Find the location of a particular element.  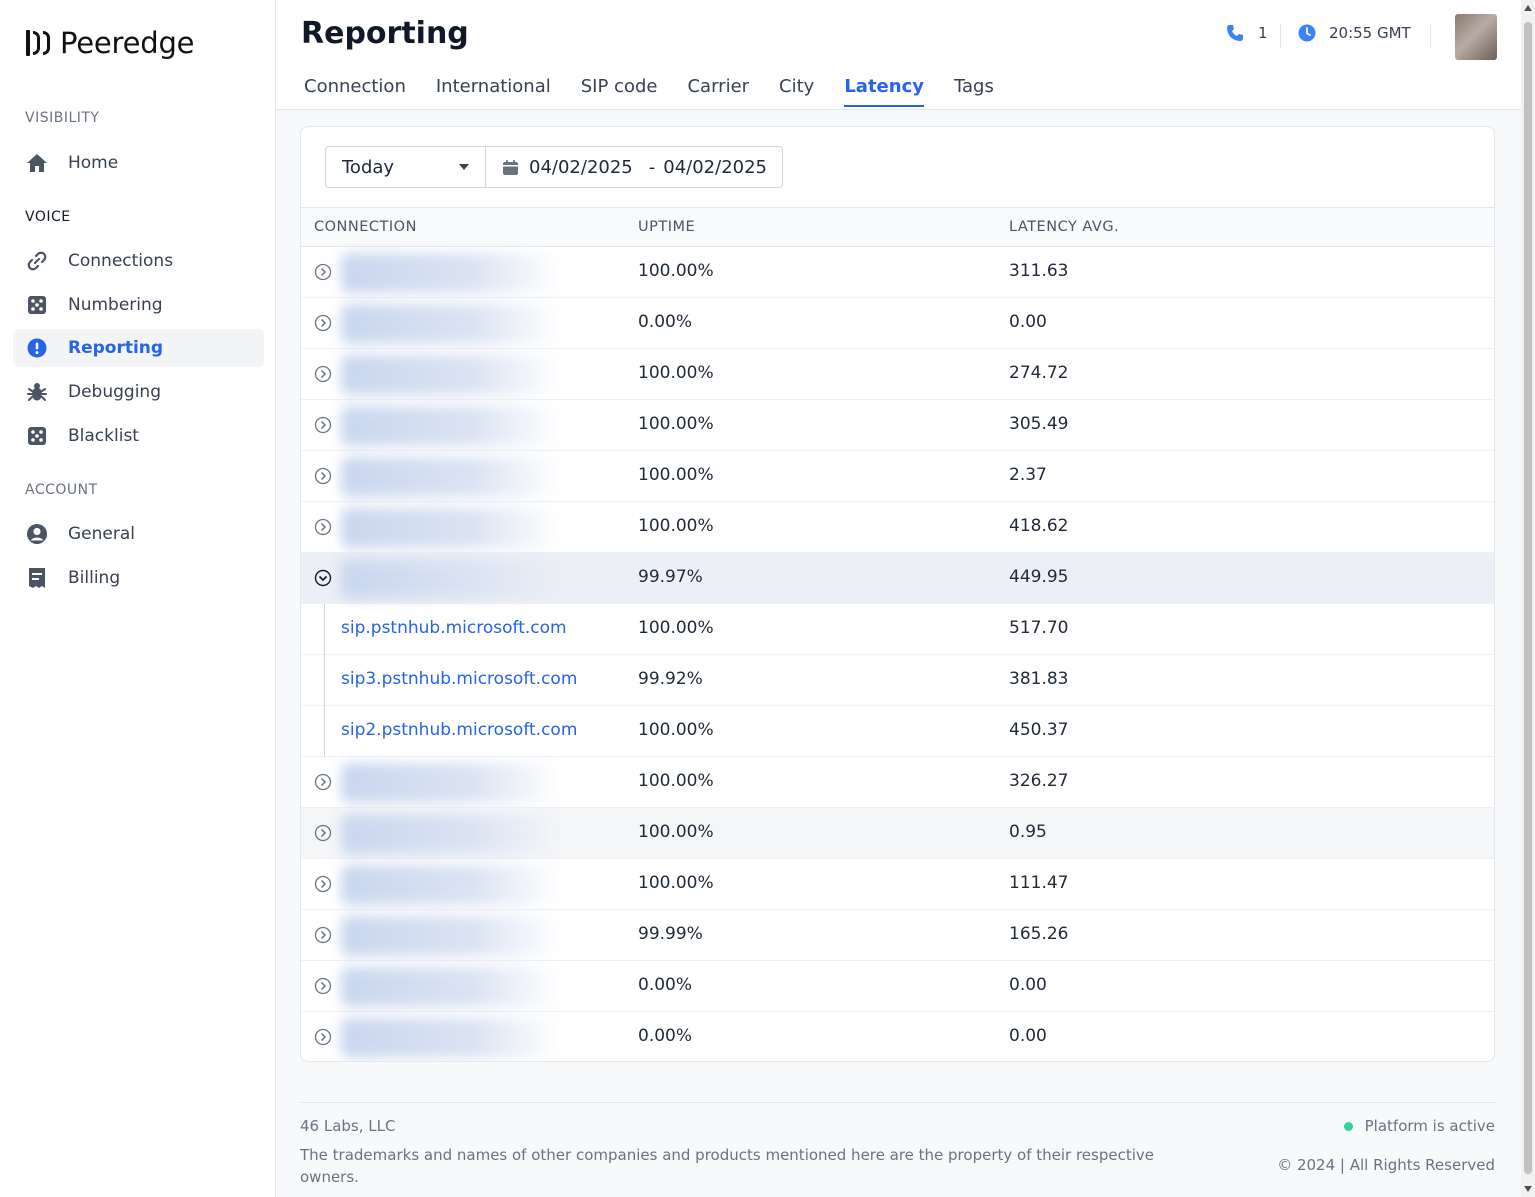

sidebar-item-home: Home is located at coordinates (138, 163).